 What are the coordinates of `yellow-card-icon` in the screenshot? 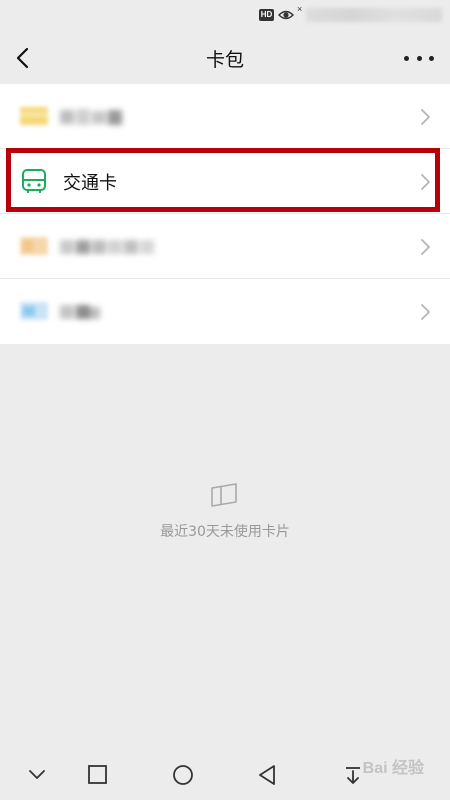 It's located at (34, 116).